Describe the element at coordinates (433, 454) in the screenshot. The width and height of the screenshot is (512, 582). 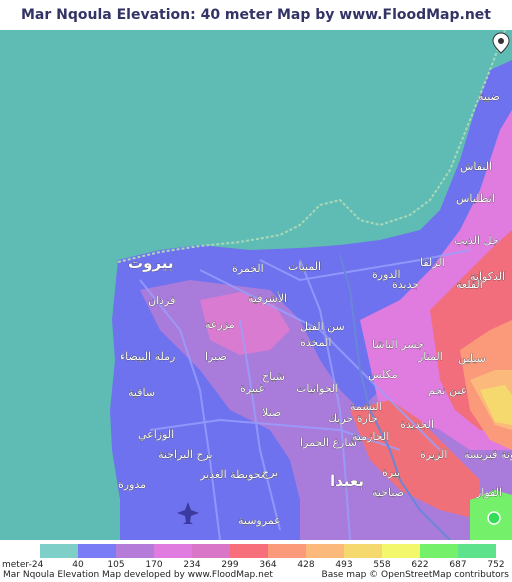
I see `map-place-label: الزيرة` at that location.